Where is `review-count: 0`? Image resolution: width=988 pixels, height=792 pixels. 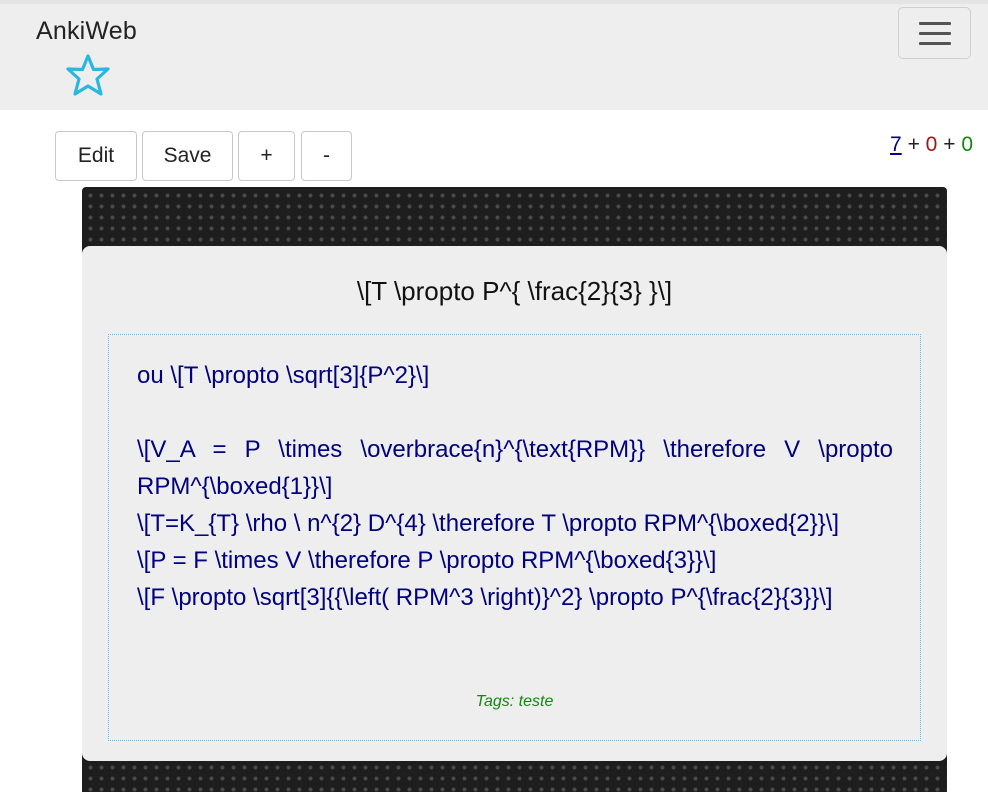 review-count: 0 is located at coordinates (967, 144).